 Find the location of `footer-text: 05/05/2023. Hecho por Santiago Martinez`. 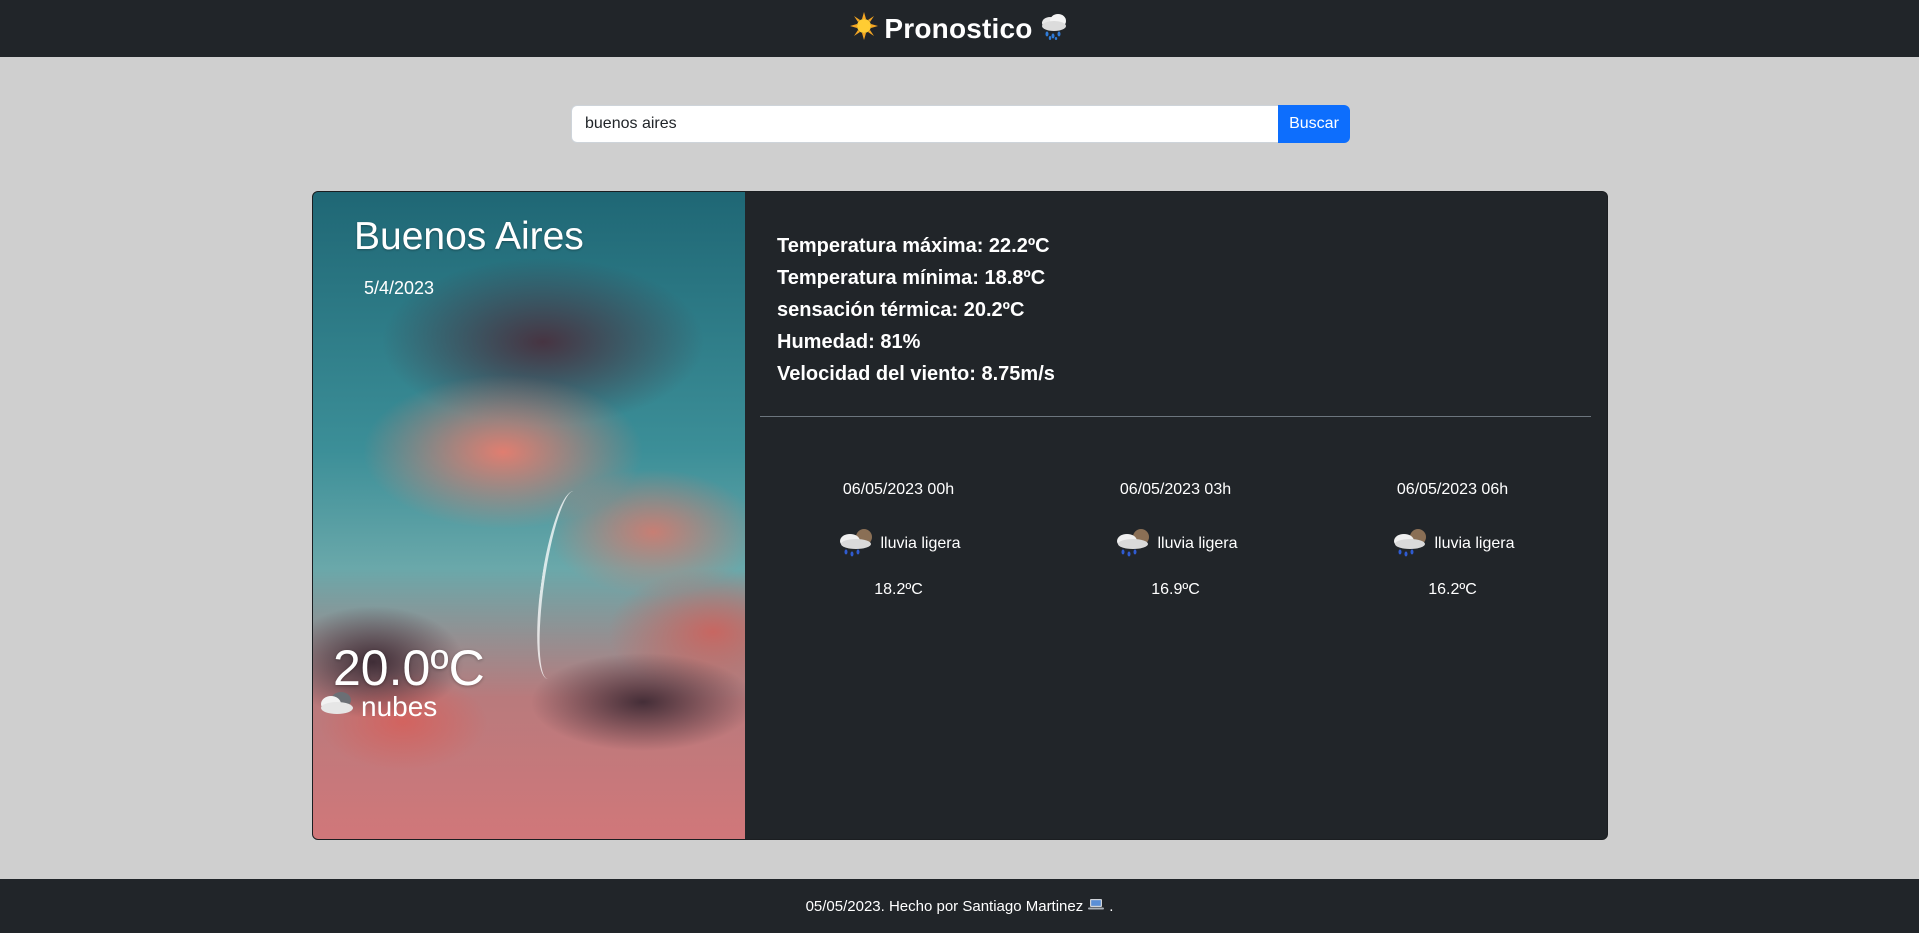

footer-text: 05/05/2023. Hecho por Santiago Martinez is located at coordinates (944, 906).